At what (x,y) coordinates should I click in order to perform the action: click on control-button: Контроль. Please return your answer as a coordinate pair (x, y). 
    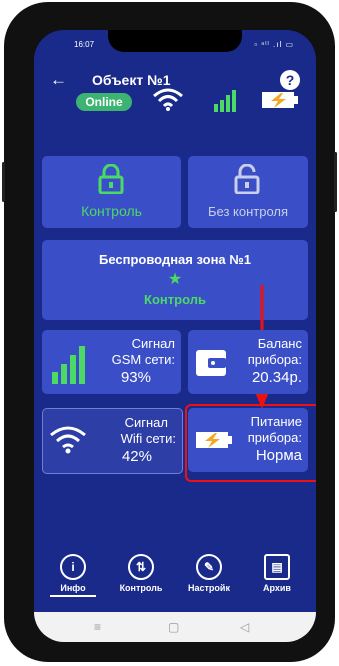
    Looking at the image, I should click on (111, 192).